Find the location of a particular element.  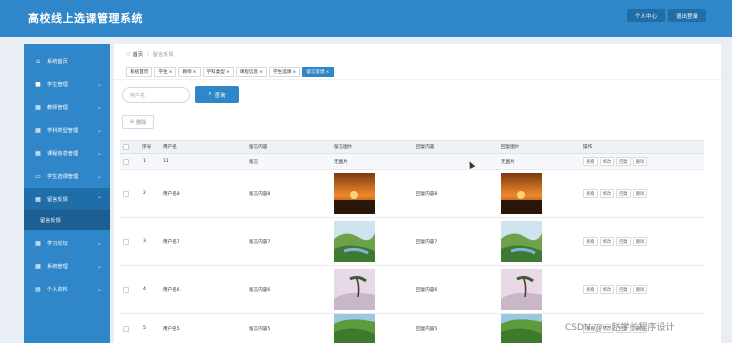

home-icon: ⌂ is located at coordinates (38, 61).